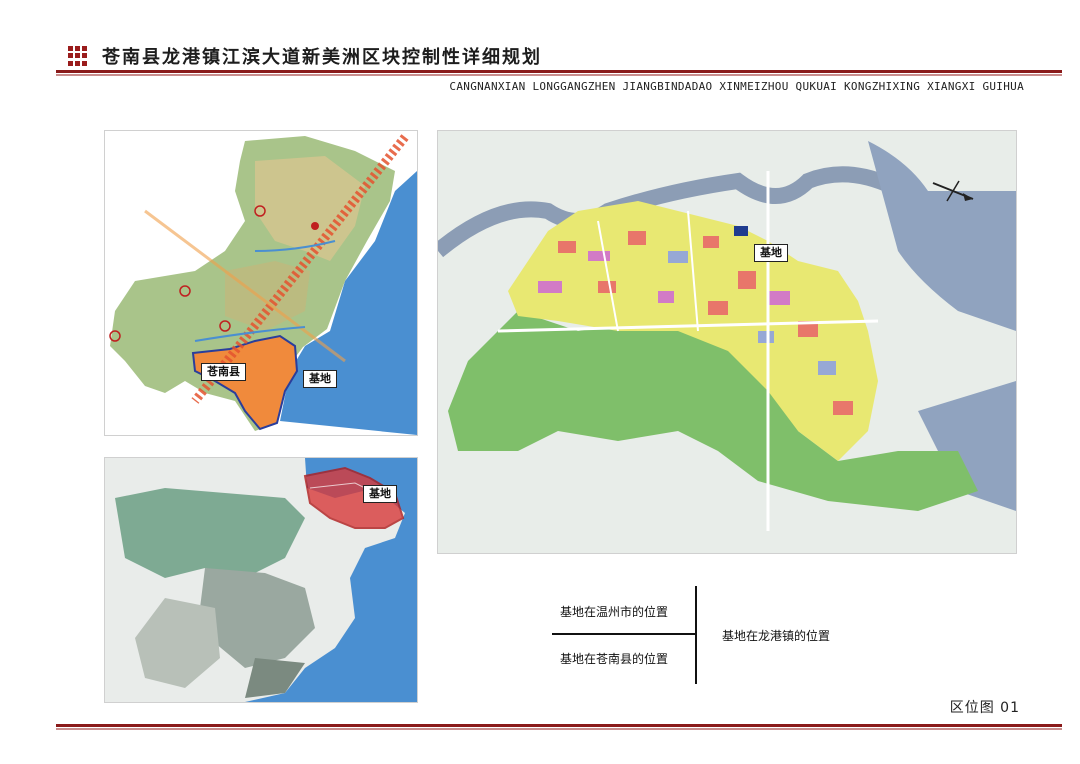 This screenshot has height=764, width=1080. Describe the element at coordinates (559, 725) in the screenshot. I see `footer-divider` at that location.